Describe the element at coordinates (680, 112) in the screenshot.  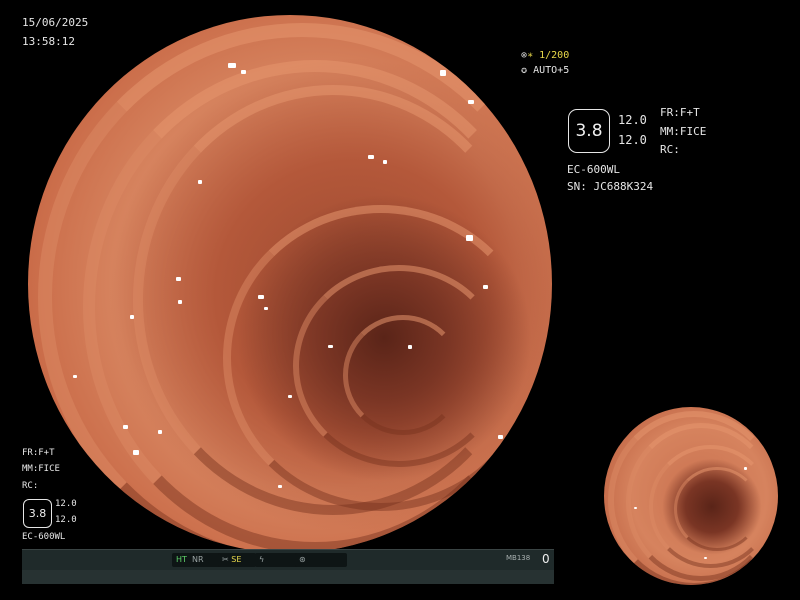
I see `frame-mode: FR:F+T` at that location.